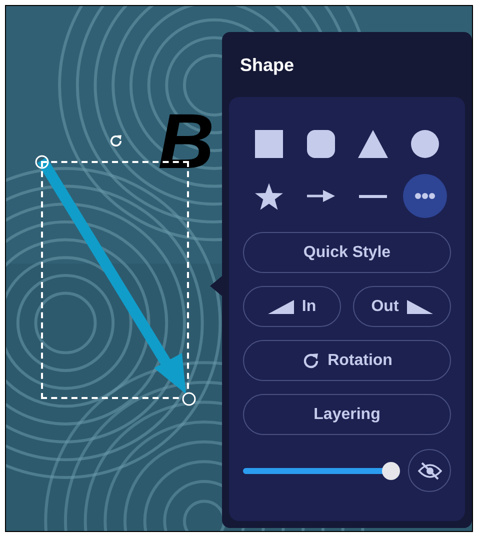 The width and height of the screenshot is (478, 537). I want to click on eye-off-icon, so click(430, 471).